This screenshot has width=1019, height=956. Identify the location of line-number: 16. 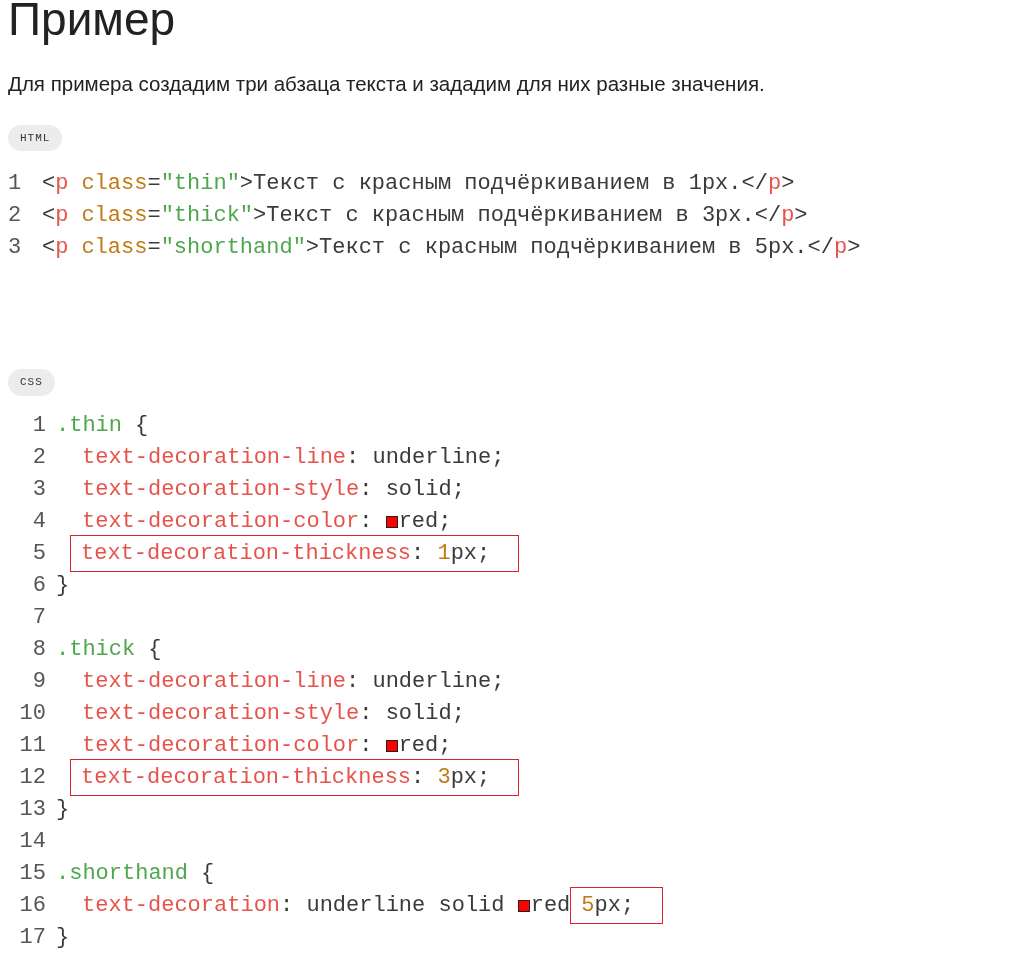
(32, 906).